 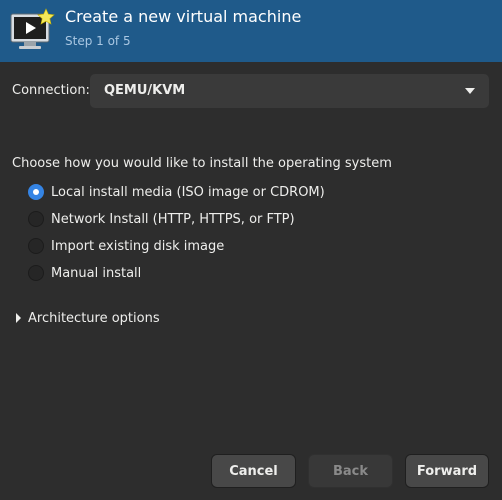 What do you see at coordinates (94, 318) in the screenshot?
I see `architecture-options-label: Architecture options` at bounding box center [94, 318].